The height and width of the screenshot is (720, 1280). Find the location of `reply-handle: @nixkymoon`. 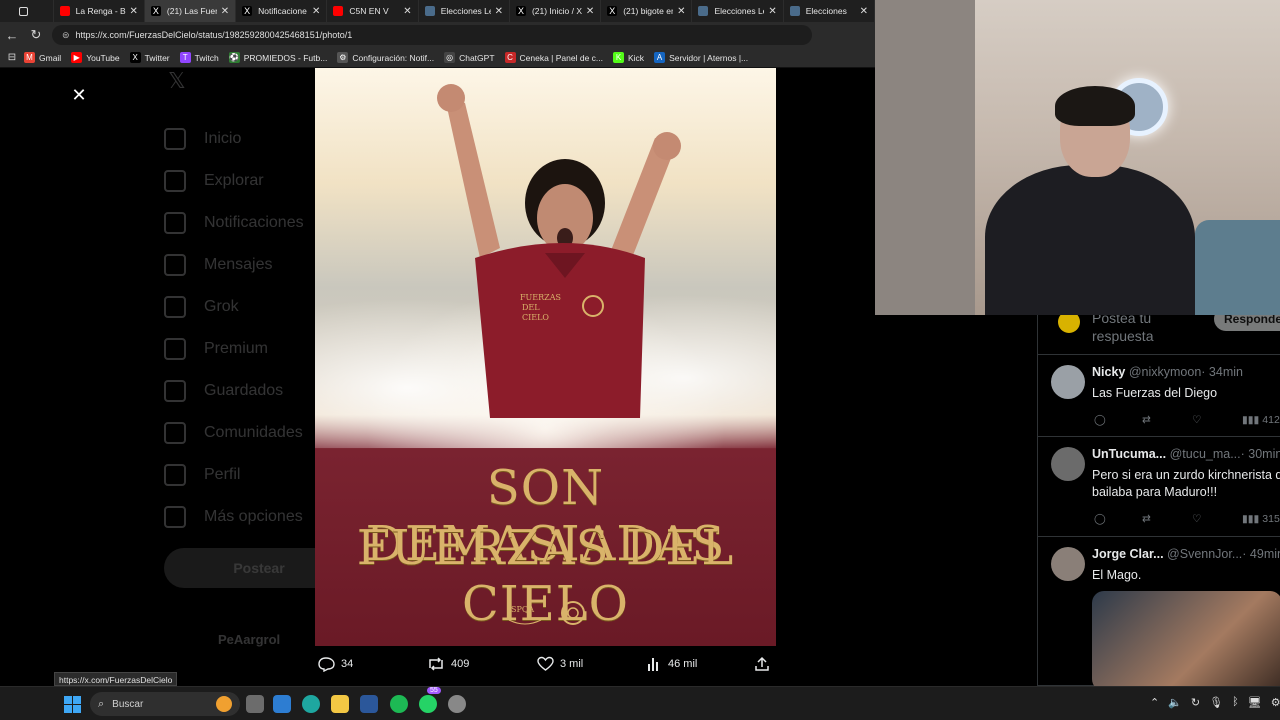

reply-handle: @nixkymoon is located at coordinates (1165, 372).